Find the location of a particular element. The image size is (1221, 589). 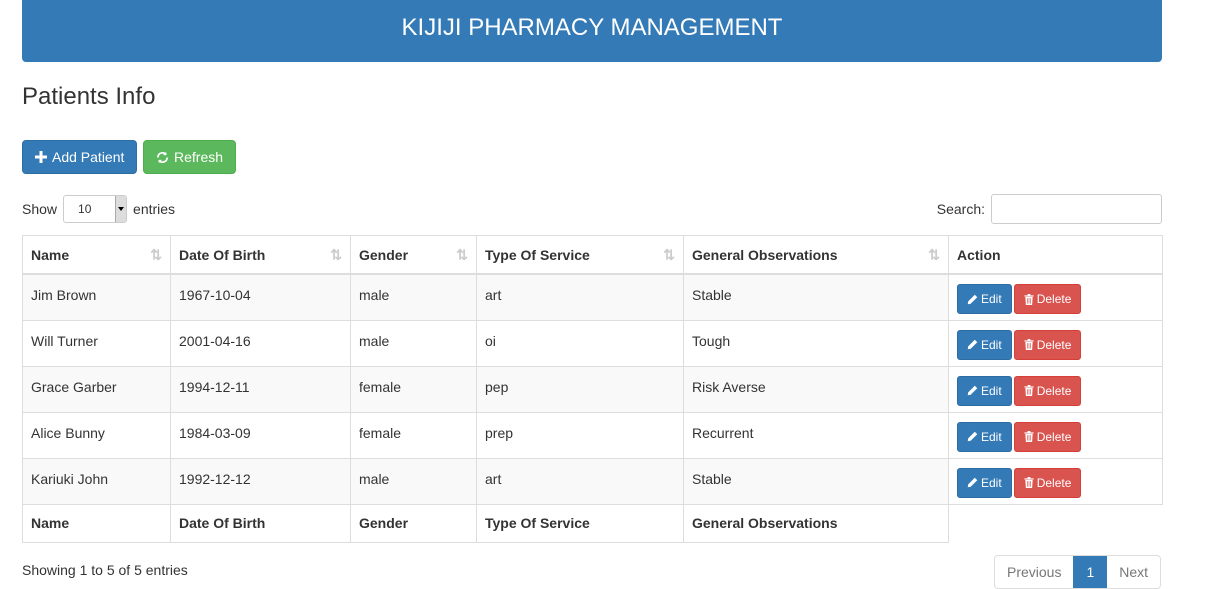

search-label: Search: is located at coordinates (960, 209).